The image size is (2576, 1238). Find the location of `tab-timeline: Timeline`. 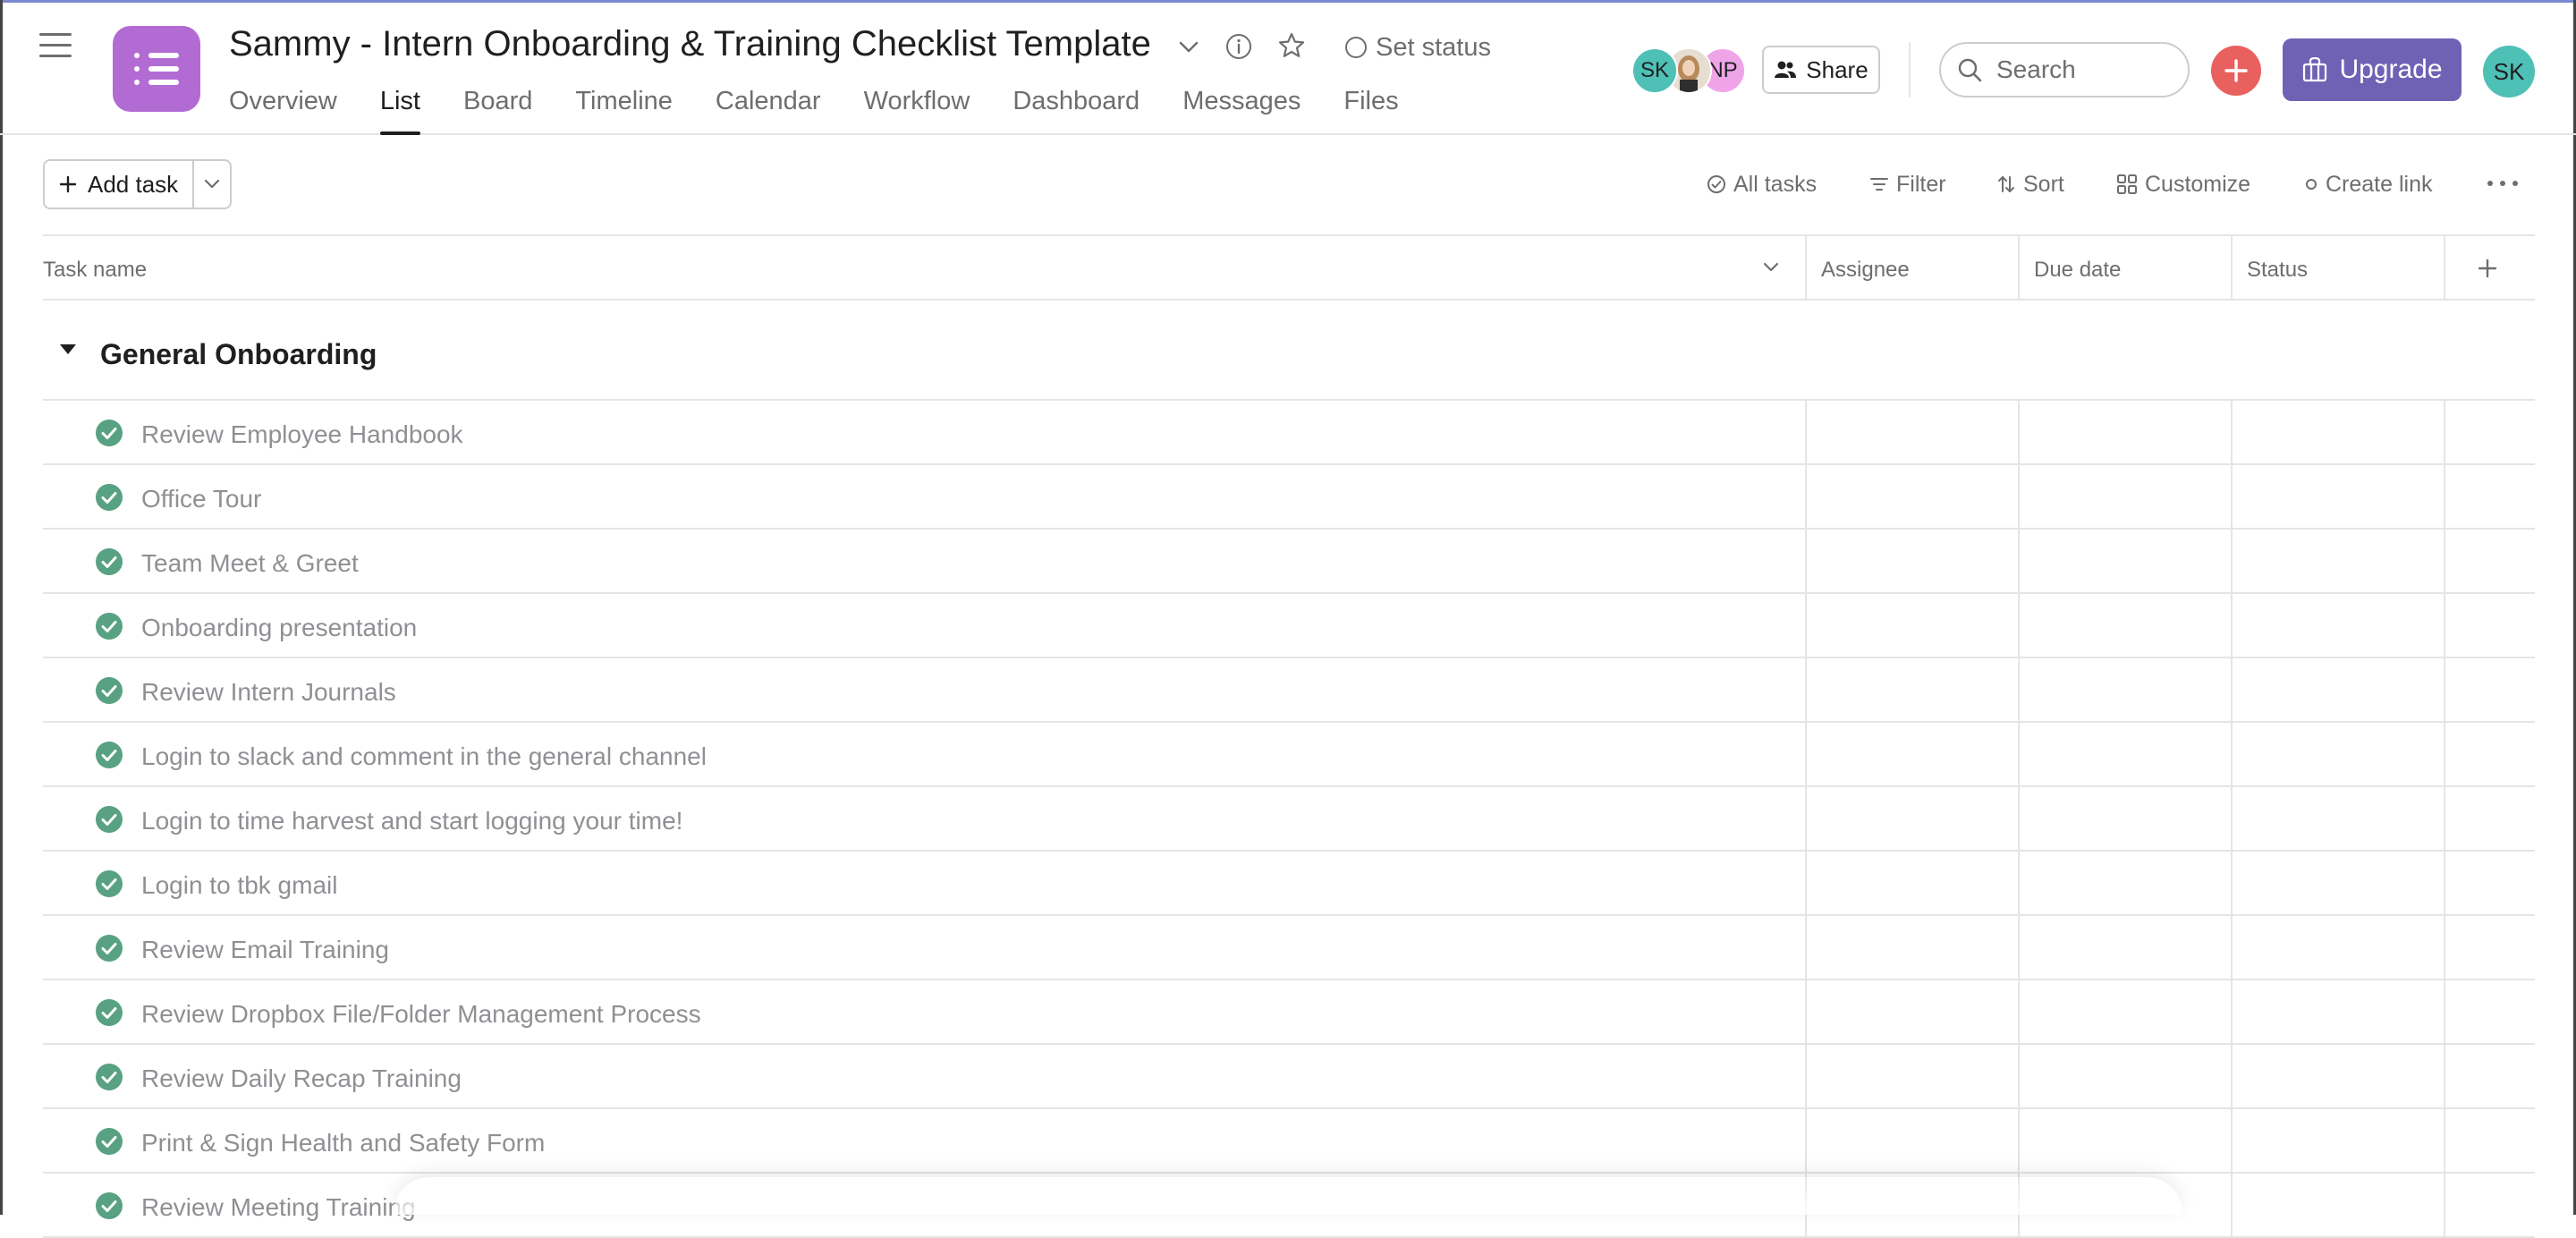

tab-timeline: Timeline is located at coordinates (624, 109).